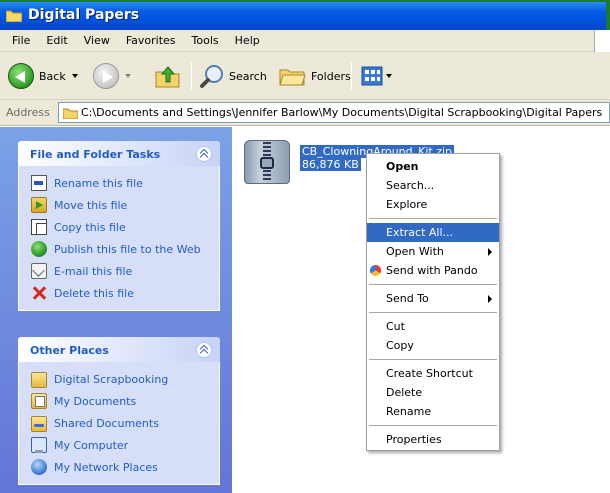 The height and width of the screenshot is (493, 610). I want to click on toolbar: Back Search Folders, so click(305, 76).